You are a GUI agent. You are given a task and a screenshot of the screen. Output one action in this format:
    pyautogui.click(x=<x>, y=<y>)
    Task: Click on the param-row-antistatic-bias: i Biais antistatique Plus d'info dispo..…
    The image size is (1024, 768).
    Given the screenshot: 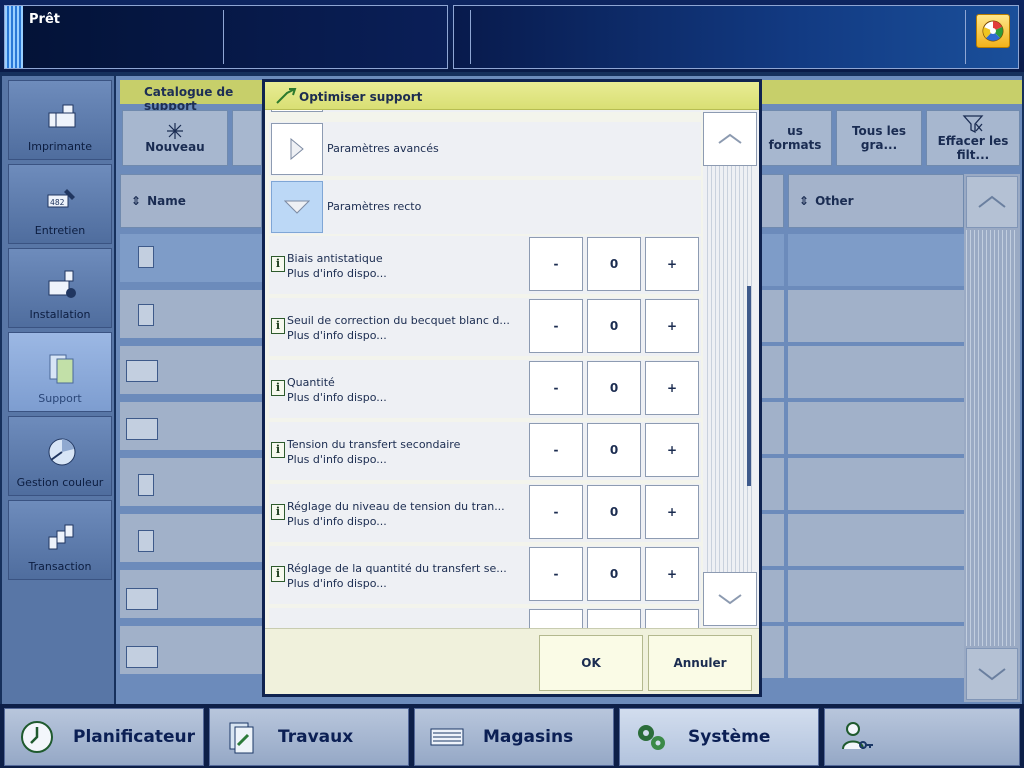 What is the action you would take?
    pyautogui.click(x=485, y=265)
    